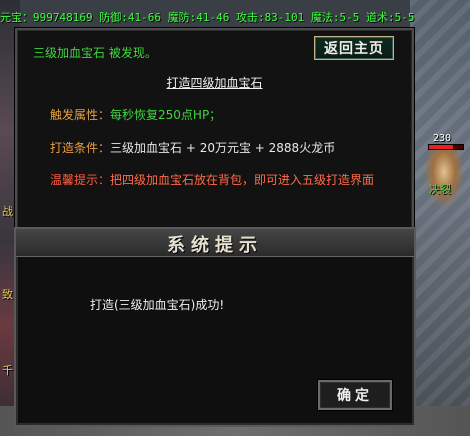 The image size is (470, 436). What do you see at coordinates (80, 148) in the screenshot?
I see `condition-label: 打造条件：` at bounding box center [80, 148].